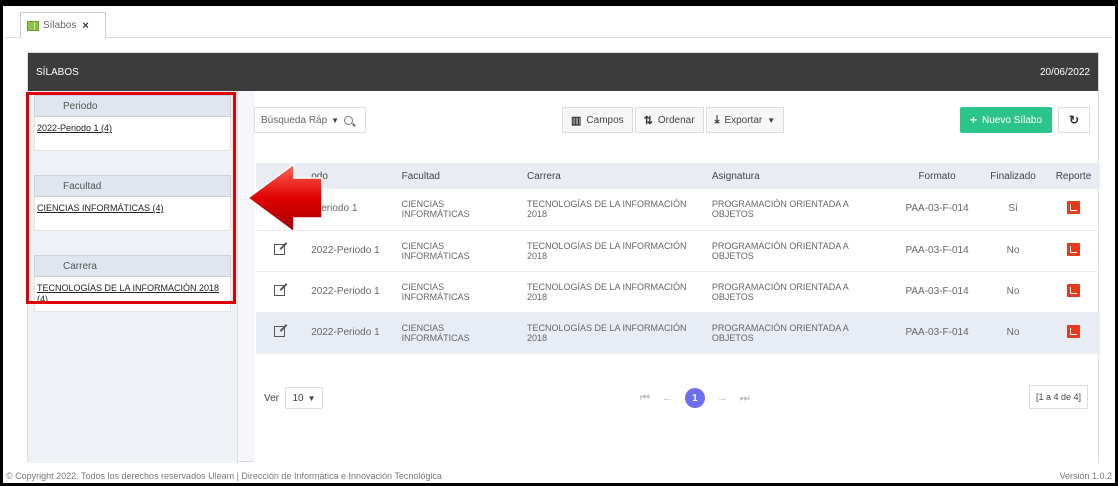 The width and height of the screenshot is (1118, 486). I want to click on refresh-button: ↻, so click(1074, 120).